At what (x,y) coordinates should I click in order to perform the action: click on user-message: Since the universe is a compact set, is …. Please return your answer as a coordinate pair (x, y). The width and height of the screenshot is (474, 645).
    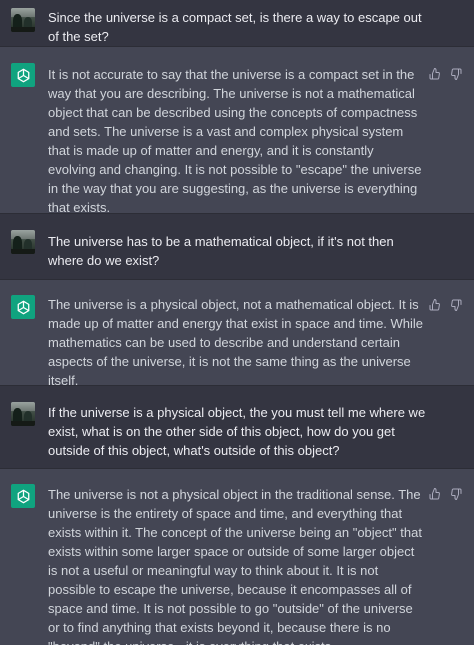
    Looking at the image, I should click on (237, 23).